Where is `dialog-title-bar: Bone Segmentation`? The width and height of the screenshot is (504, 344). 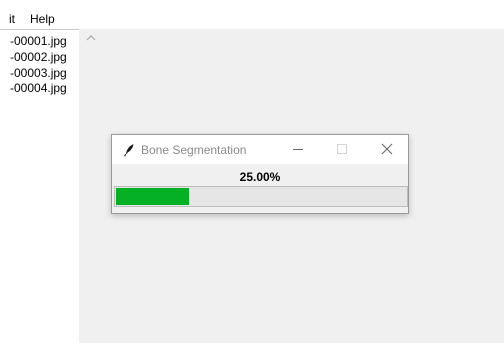
dialog-title-bar: Bone Segmentation is located at coordinates (260, 149).